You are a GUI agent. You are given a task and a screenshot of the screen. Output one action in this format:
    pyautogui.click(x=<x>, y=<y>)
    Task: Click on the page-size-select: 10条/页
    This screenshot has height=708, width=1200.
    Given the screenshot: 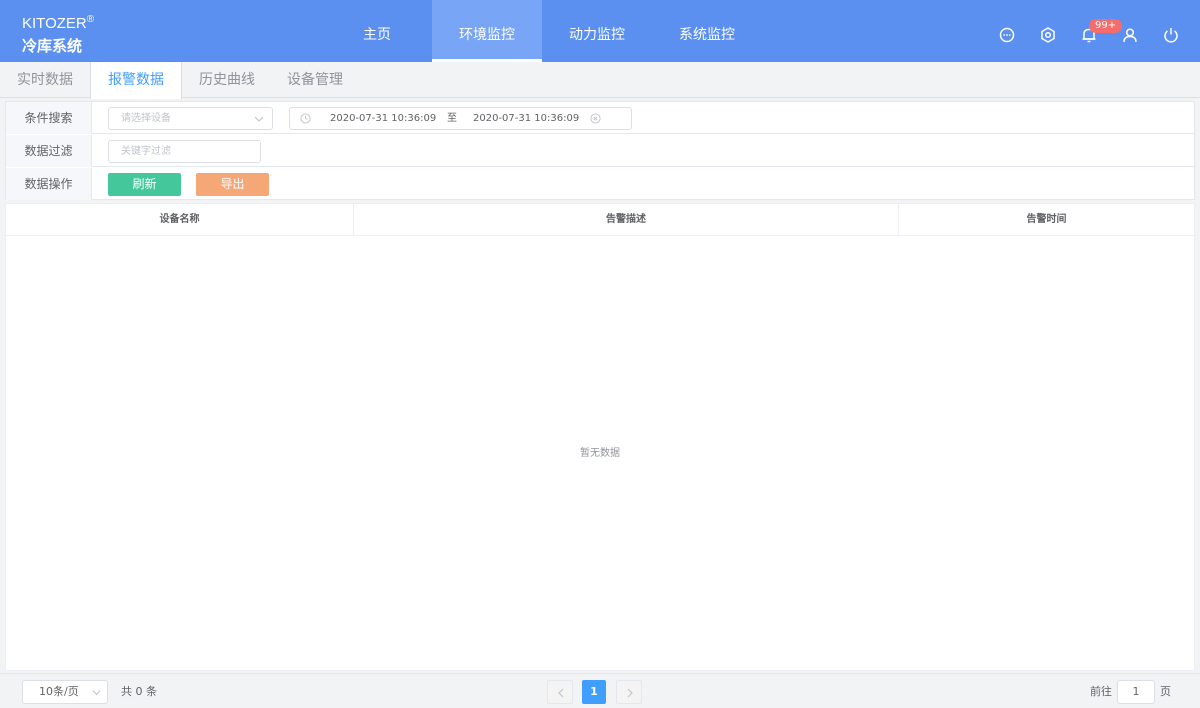 What is the action you would take?
    pyautogui.click(x=65, y=692)
    